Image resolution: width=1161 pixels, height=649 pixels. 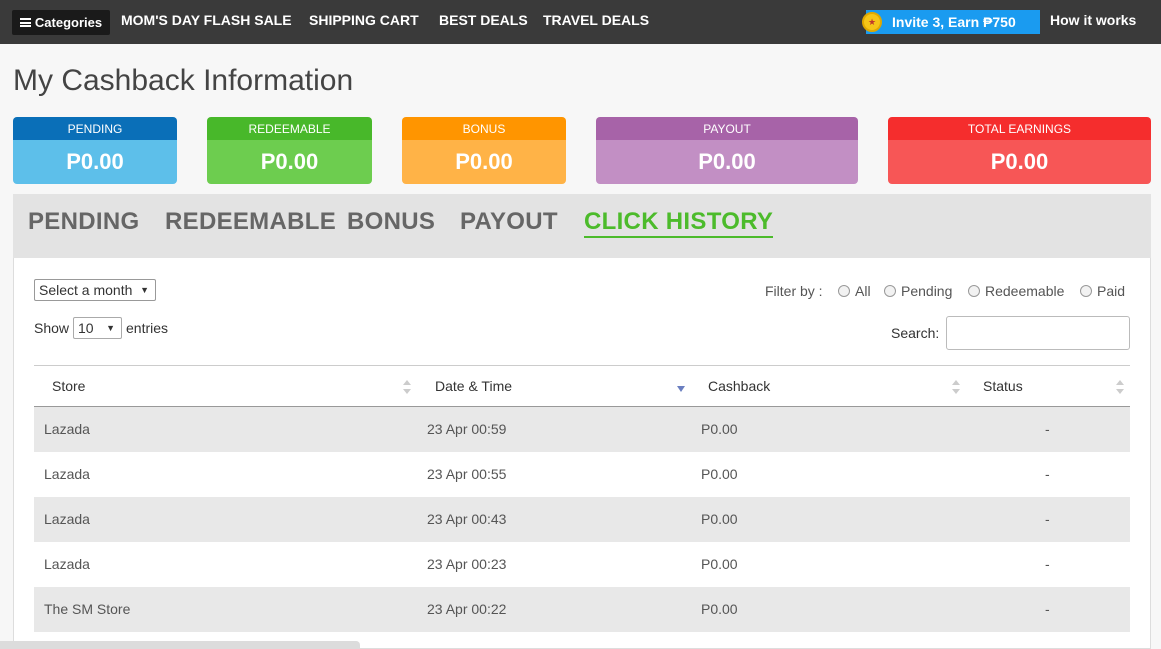 What do you see at coordinates (582, 429) in the screenshot?
I see `table-row: Lazada 23 Apr 00:59 P0.00 -` at bounding box center [582, 429].